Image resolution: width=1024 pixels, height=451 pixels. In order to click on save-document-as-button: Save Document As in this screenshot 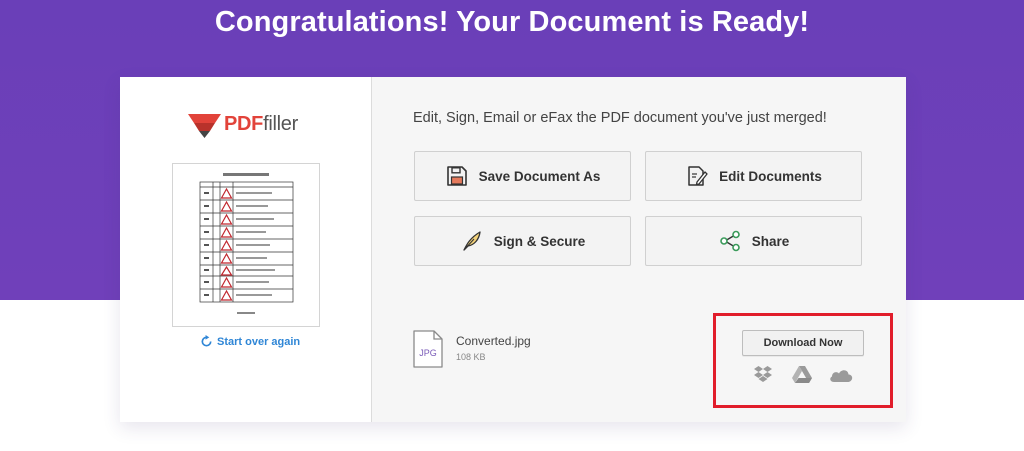, I will do `click(522, 176)`.